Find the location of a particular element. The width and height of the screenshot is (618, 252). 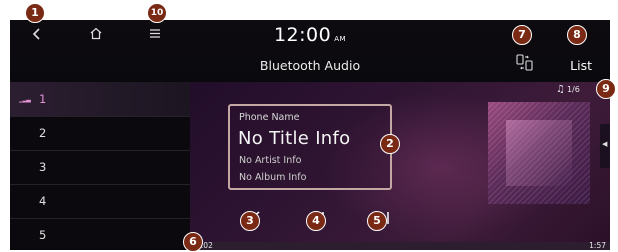

callout-marker: 1 is located at coordinates (35, 13).